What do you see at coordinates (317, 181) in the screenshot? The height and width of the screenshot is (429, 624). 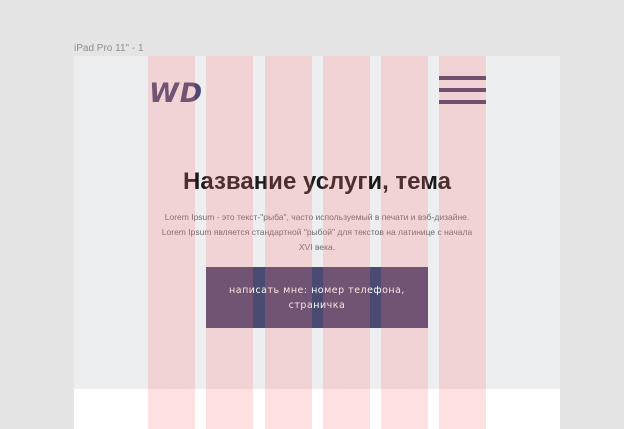 I see `hero-title: Название услуги, тема` at bounding box center [317, 181].